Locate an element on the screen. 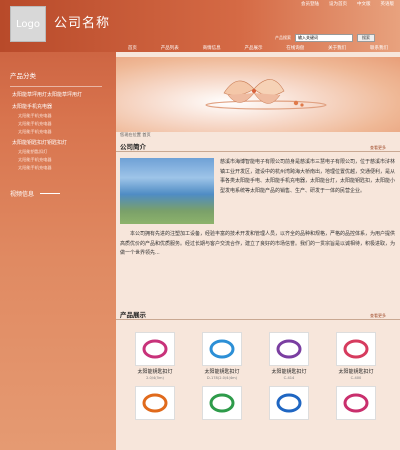  product-item: 太阳能钥匙扣灯 D-178(2.0/4(4m) is located at coordinates (222, 356).